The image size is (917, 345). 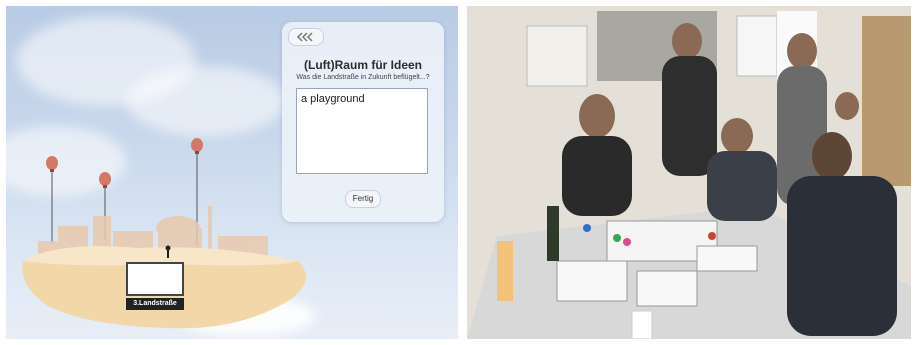 I want to click on back-button, so click(x=306, y=37).